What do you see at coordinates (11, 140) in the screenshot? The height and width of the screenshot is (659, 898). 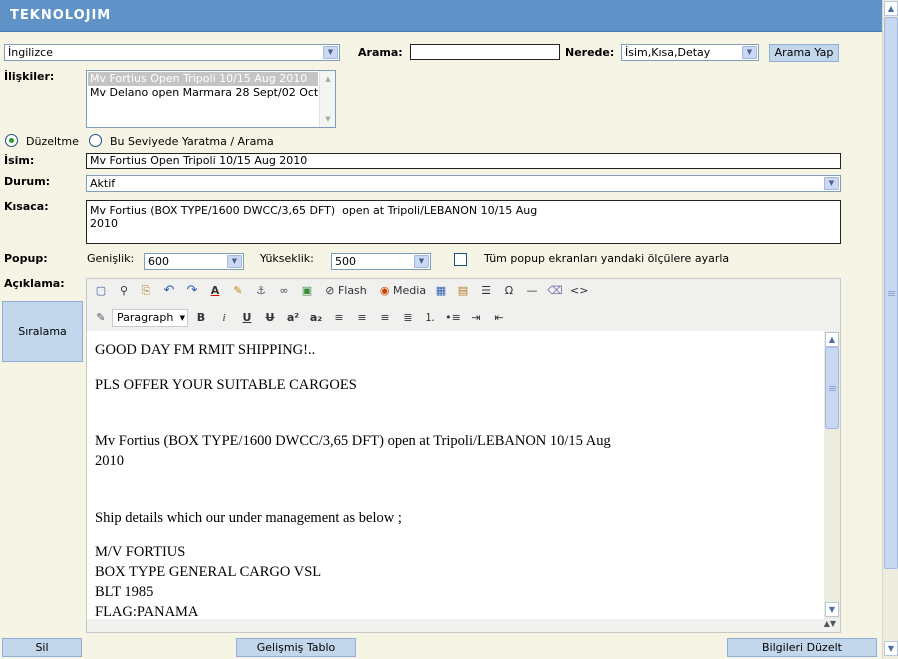 I see `edit-mode-radio` at bounding box center [11, 140].